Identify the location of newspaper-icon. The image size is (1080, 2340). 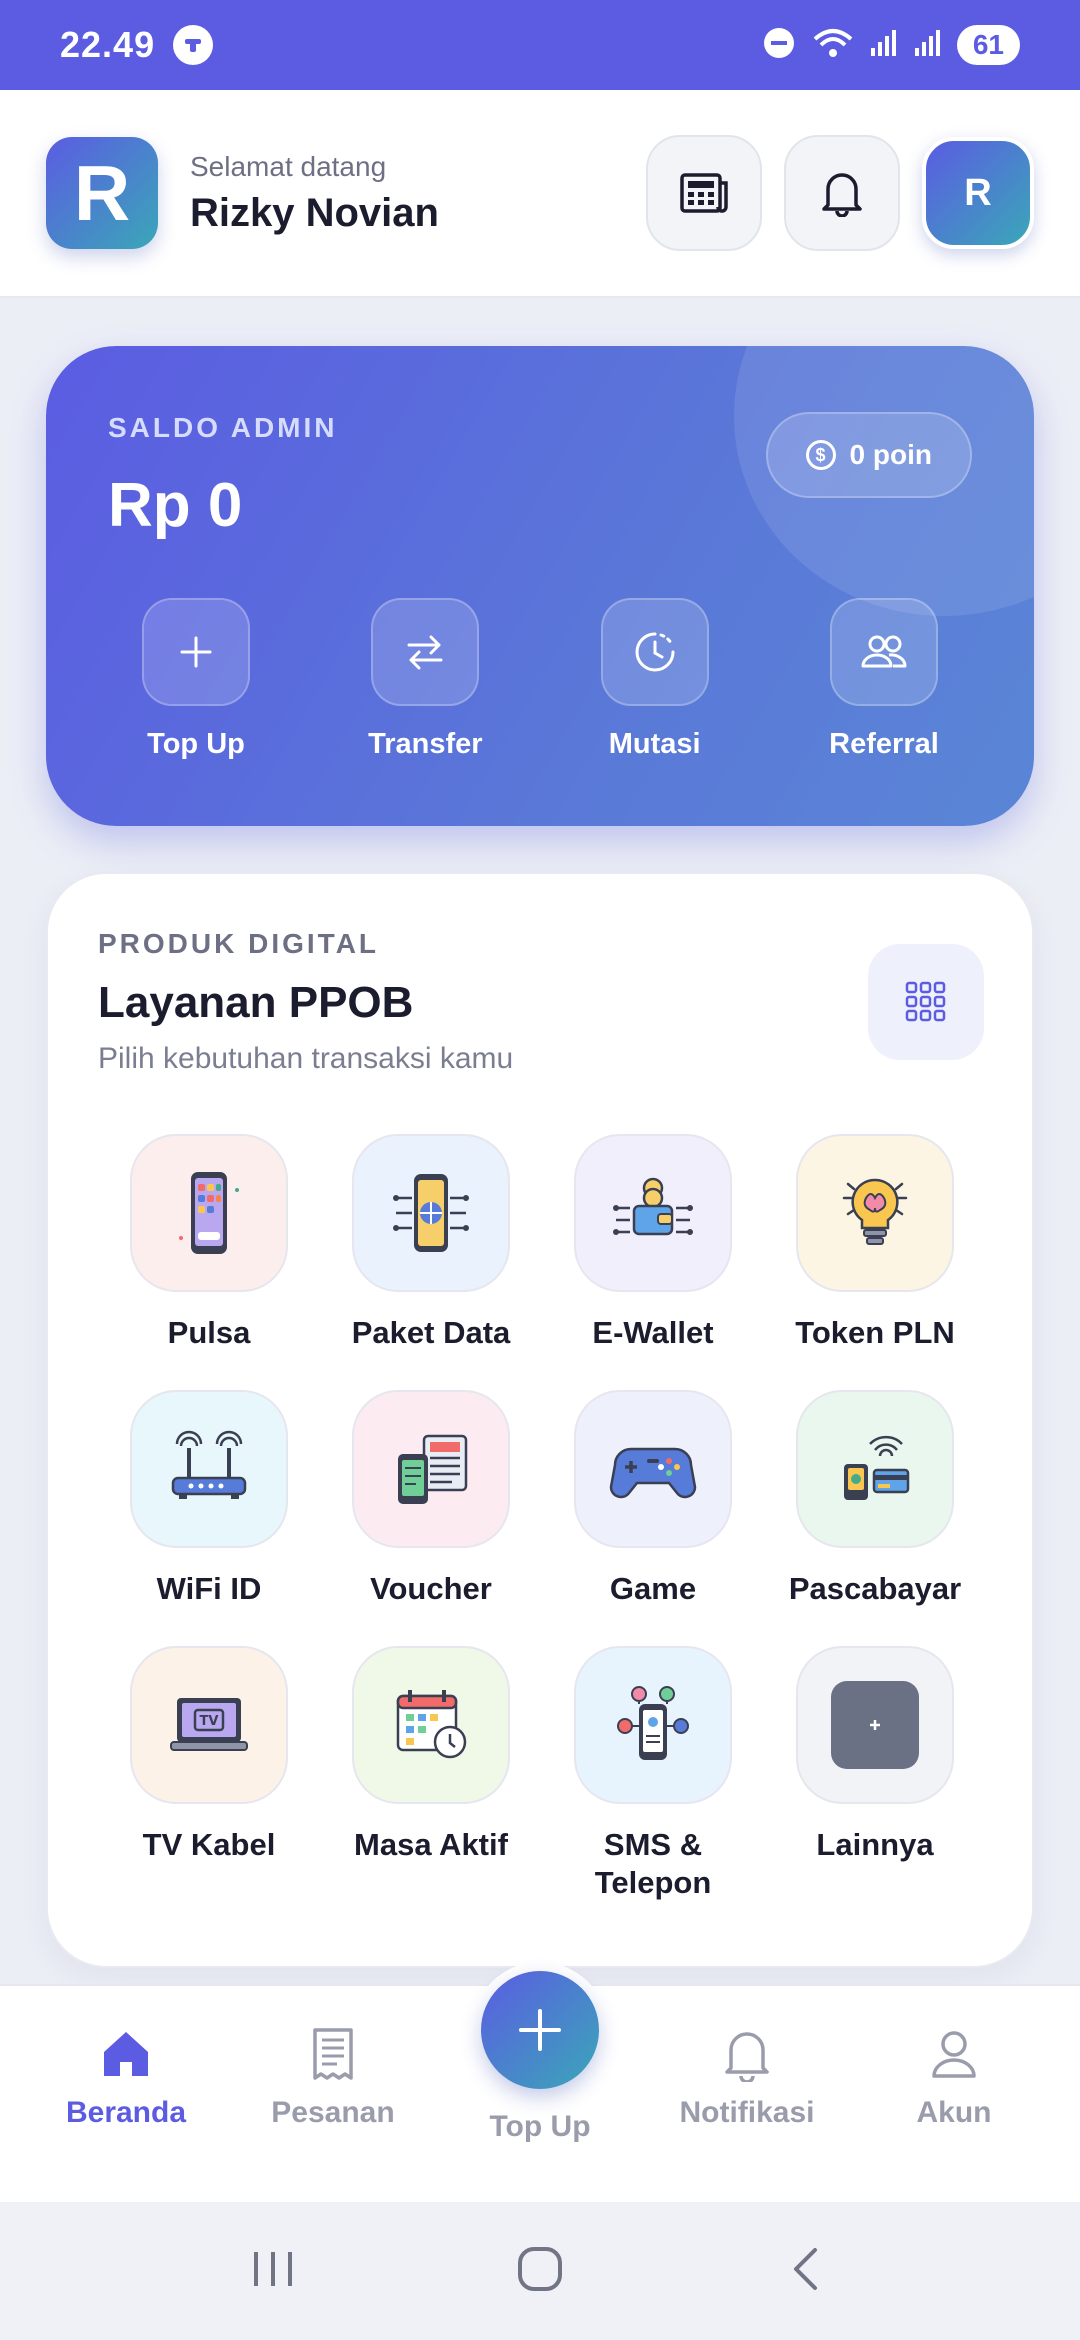
(704, 193).